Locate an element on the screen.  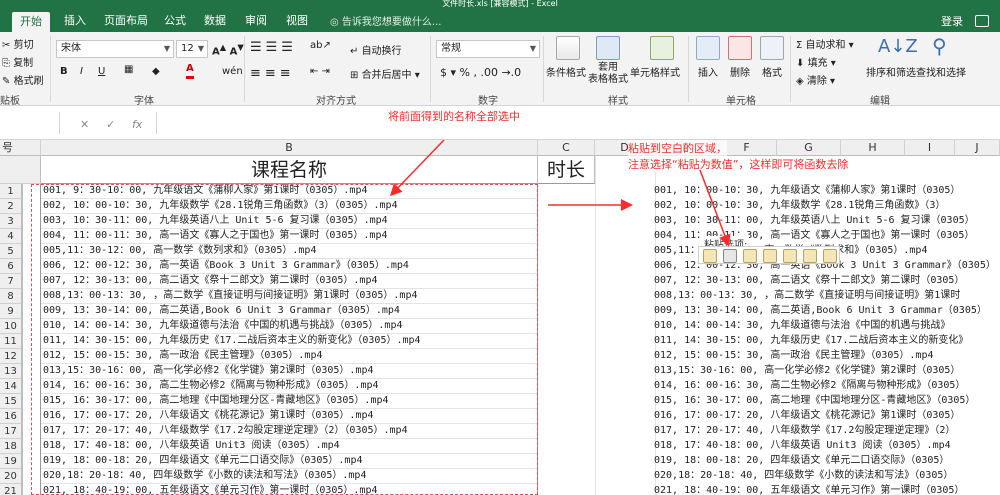
search-icon: ⚲ is located at coordinates (939, 46).